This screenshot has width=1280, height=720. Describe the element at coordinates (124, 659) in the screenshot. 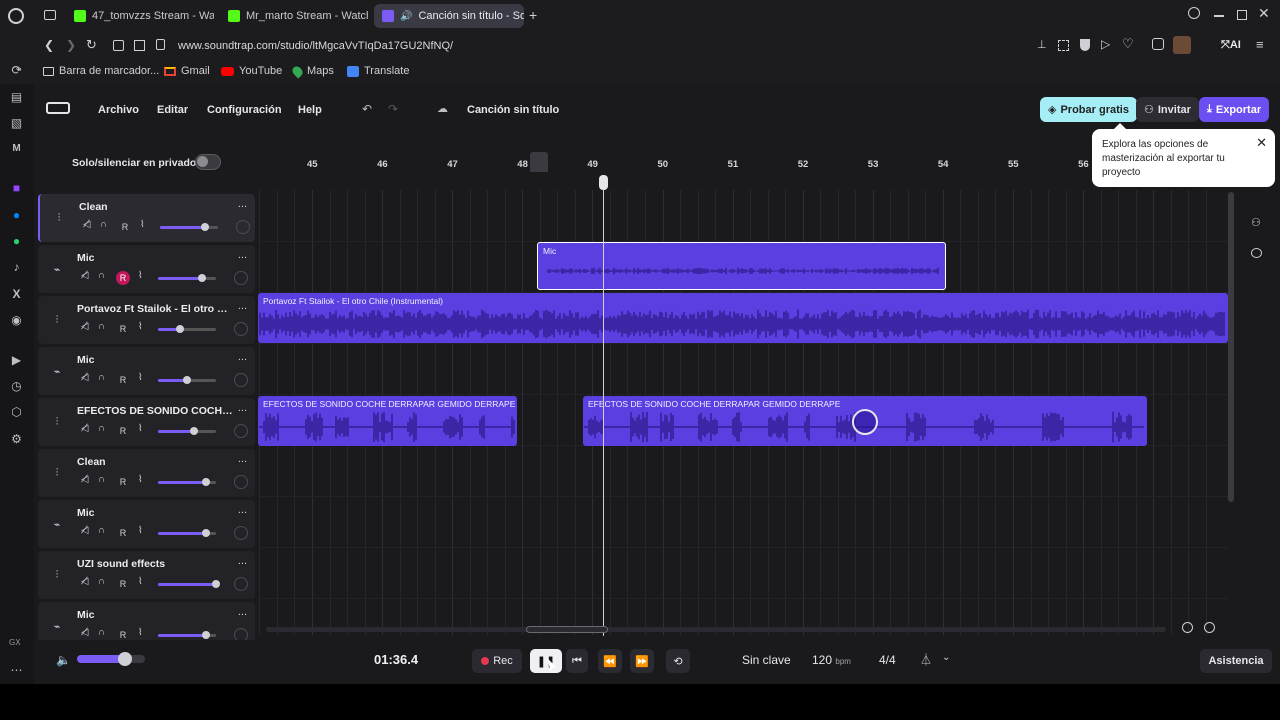

I see `master-volume-knob` at that location.